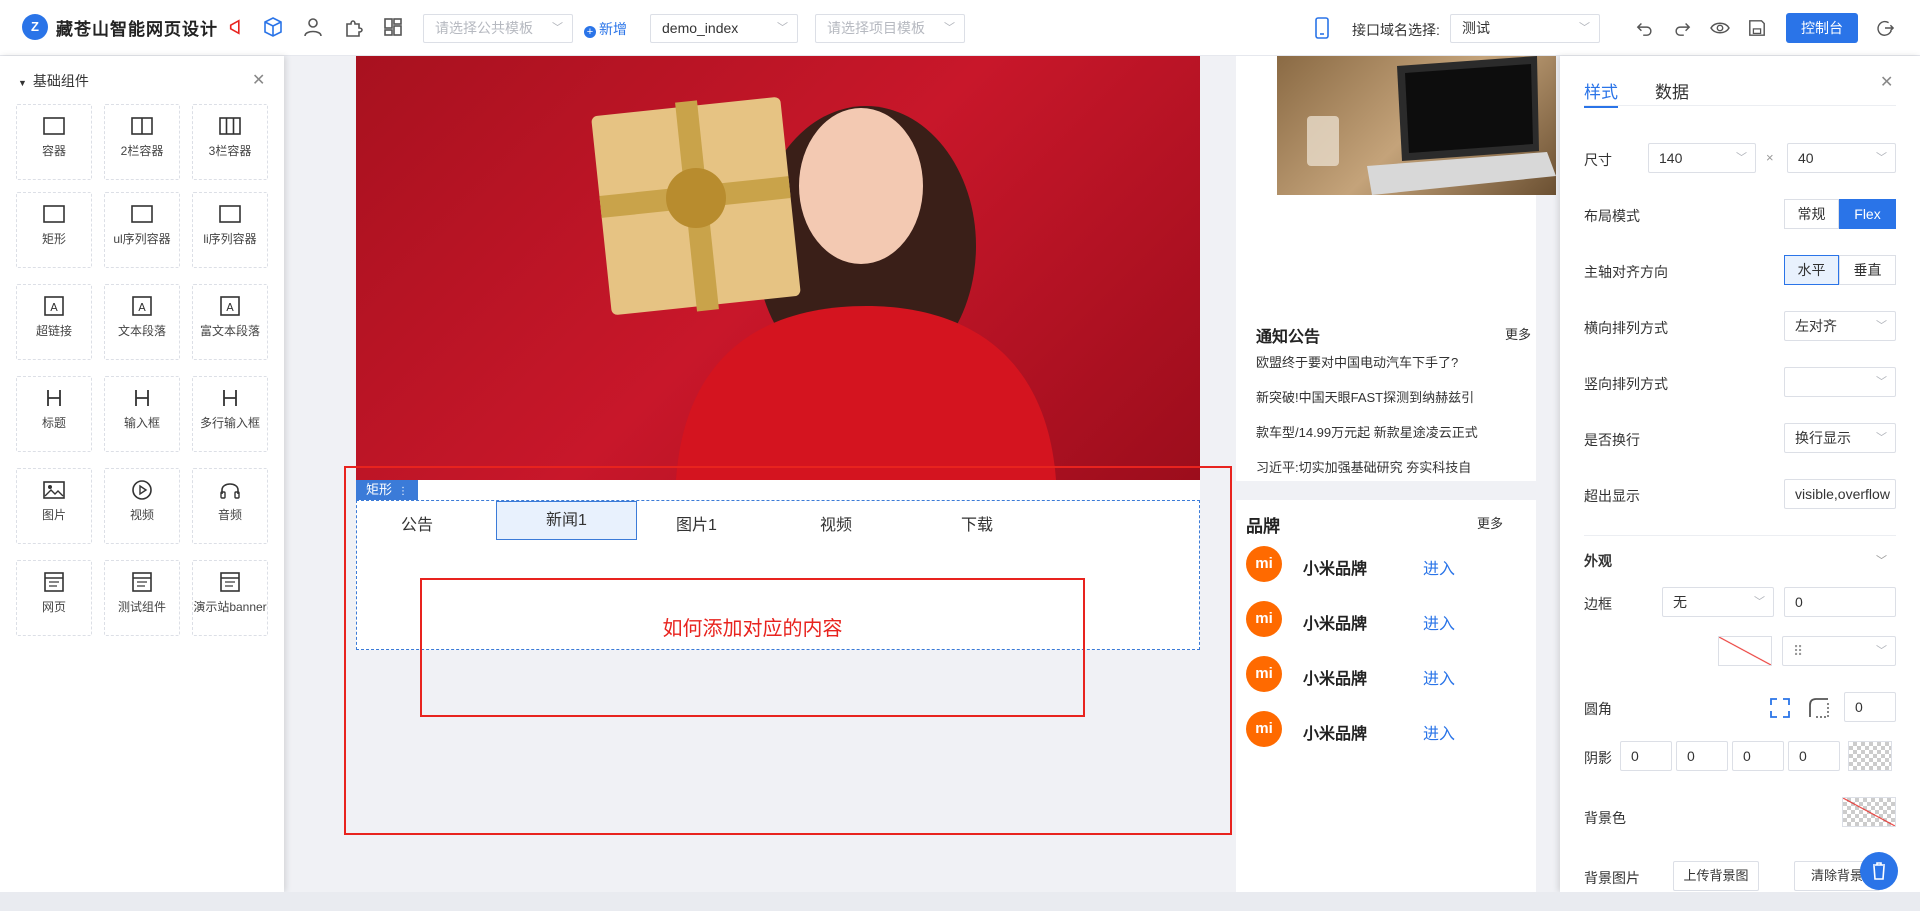 This screenshot has width=1920, height=911. I want to click on component-item: A 富文本段落, so click(230, 322).